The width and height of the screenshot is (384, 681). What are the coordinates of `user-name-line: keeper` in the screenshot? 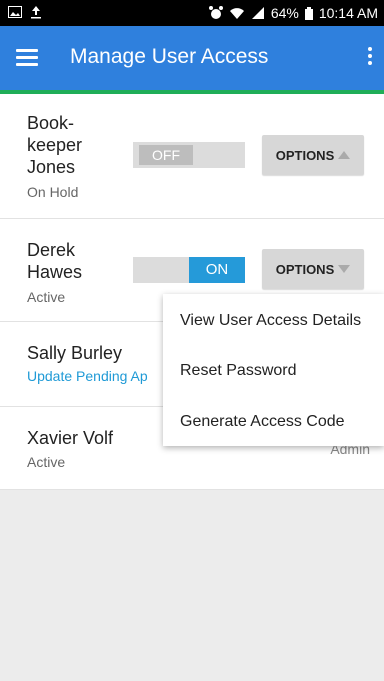 It's located at (55, 145).